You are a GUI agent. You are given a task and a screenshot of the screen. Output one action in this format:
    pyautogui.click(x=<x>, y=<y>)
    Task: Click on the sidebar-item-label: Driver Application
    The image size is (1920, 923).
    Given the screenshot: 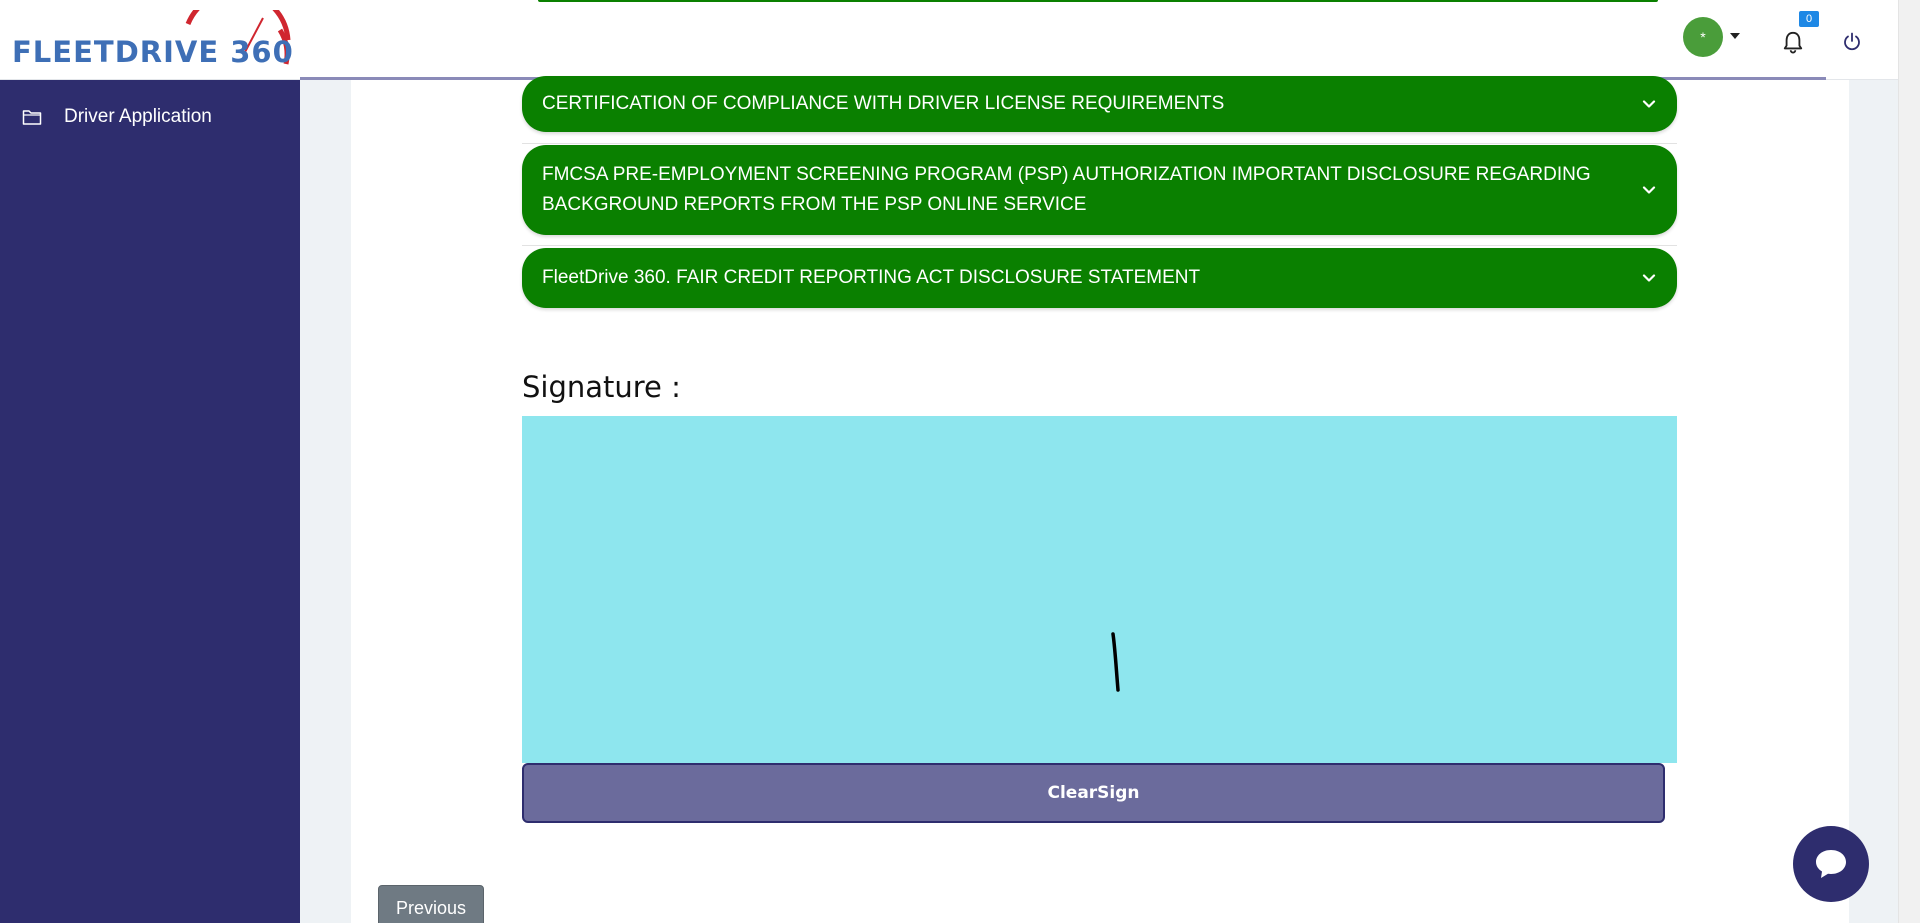 What is the action you would take?
    pyautogui.click(x=138, y=116)
    